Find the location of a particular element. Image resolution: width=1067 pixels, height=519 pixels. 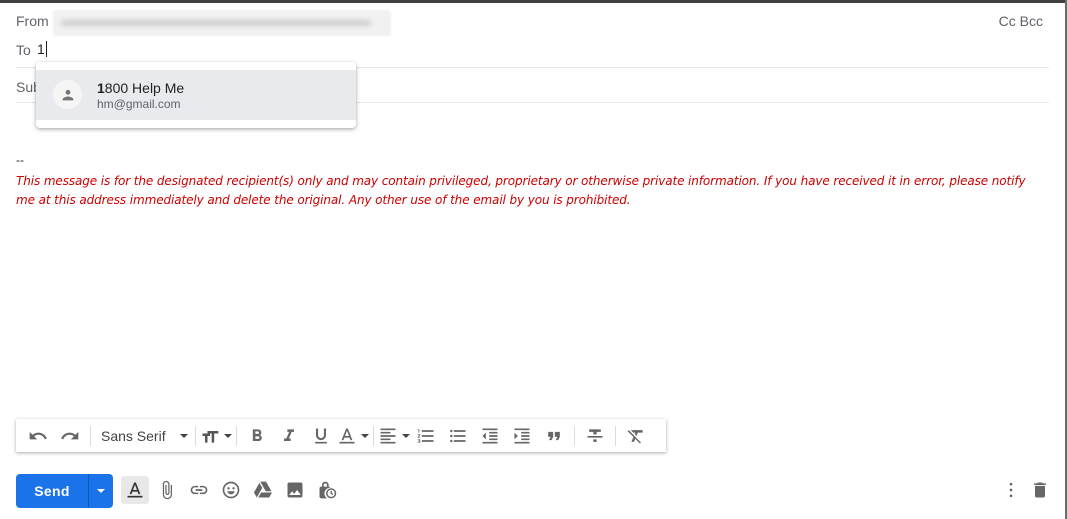

lock-clock-icon is located at coordinates (328, 490).